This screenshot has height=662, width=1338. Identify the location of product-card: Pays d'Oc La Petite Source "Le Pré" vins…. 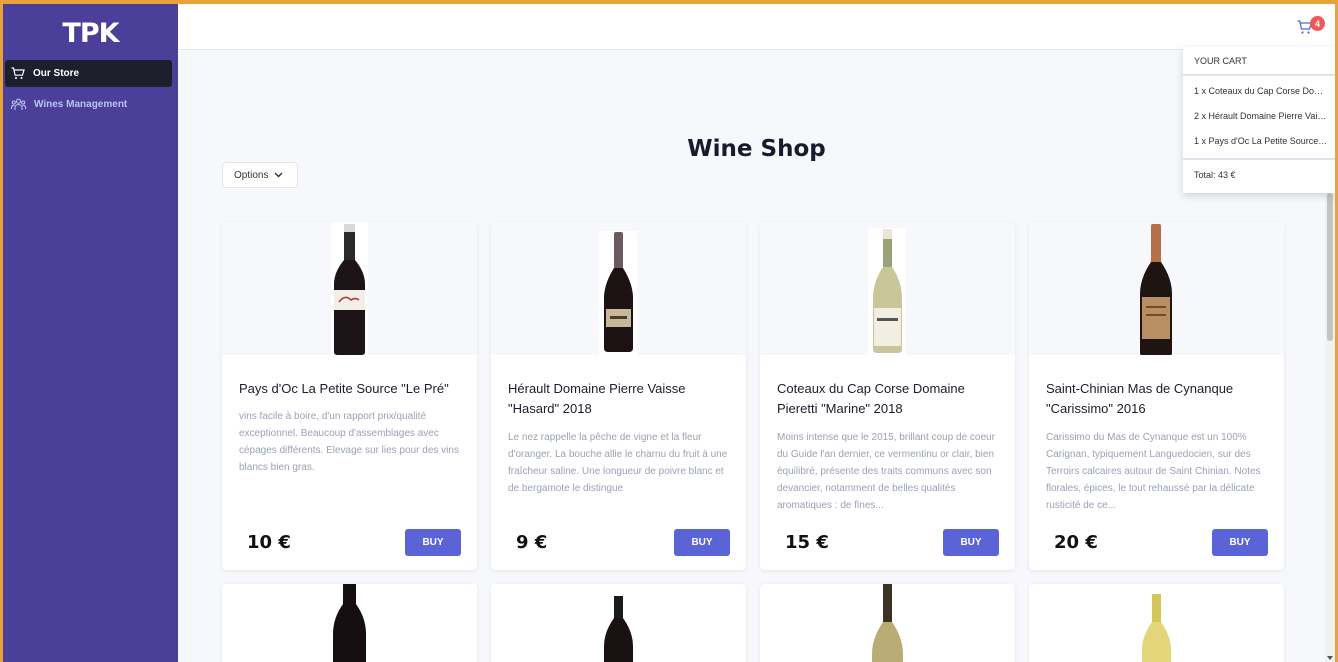
(349, 396).